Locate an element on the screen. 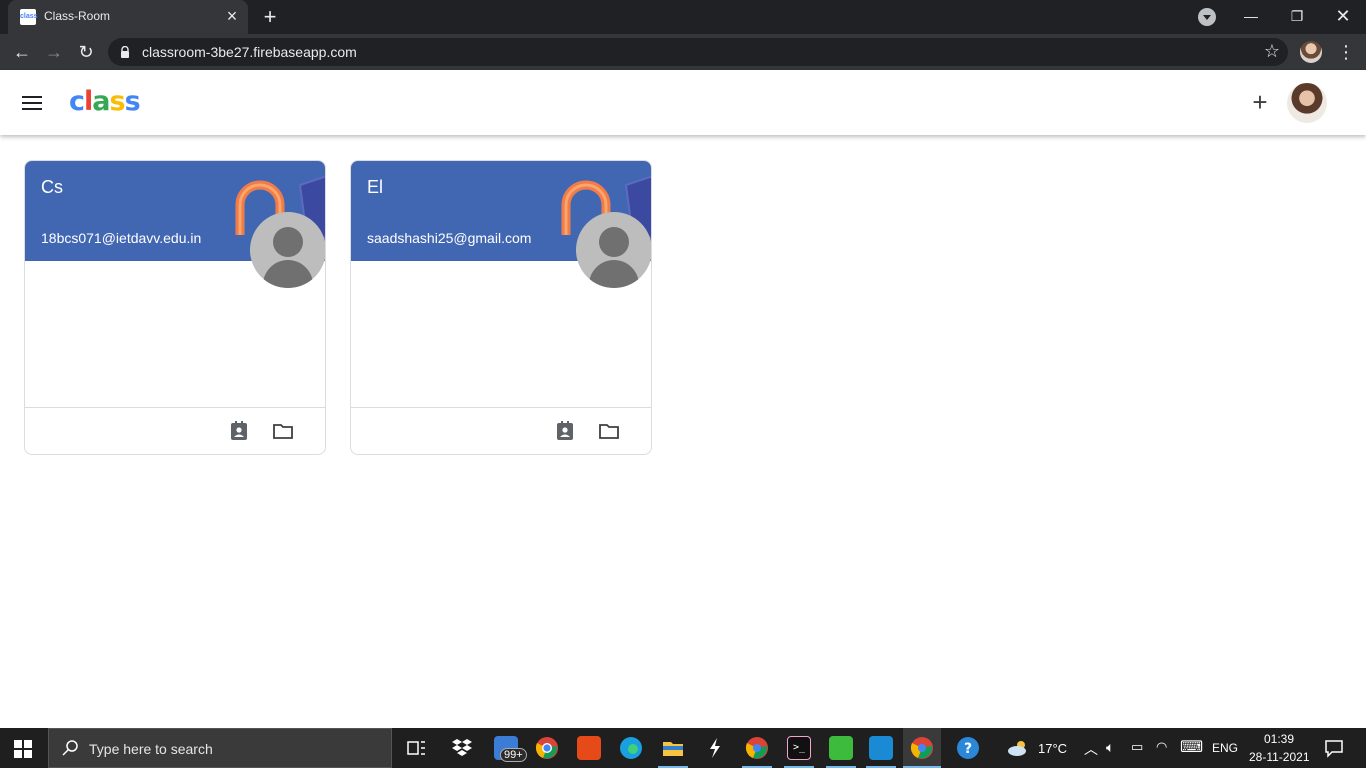 Image resolution: width=1366 pixels, height=768 pixels. tab-favicon-icon: class is located at coordinates (29, 17).